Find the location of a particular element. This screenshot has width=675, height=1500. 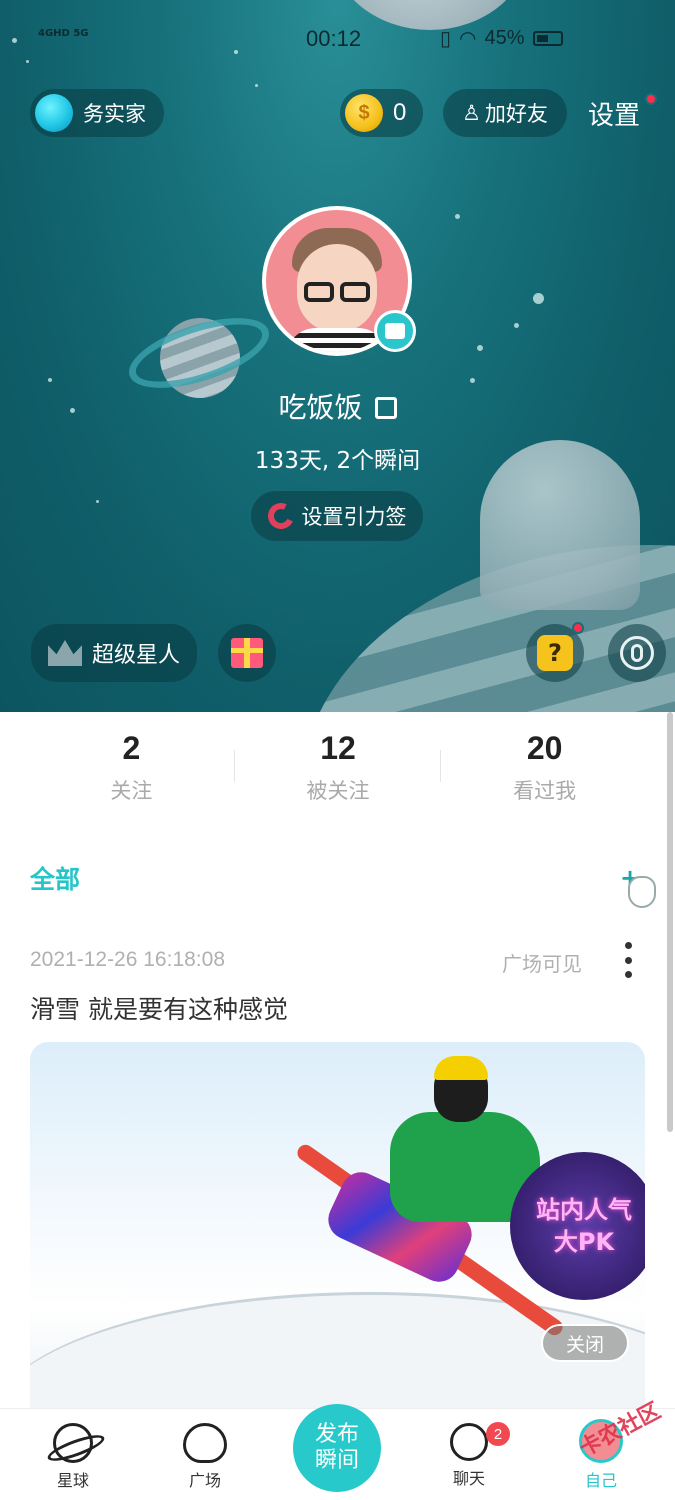

publish-line-2: 瞬间 is located at coordinates (336, 1460).